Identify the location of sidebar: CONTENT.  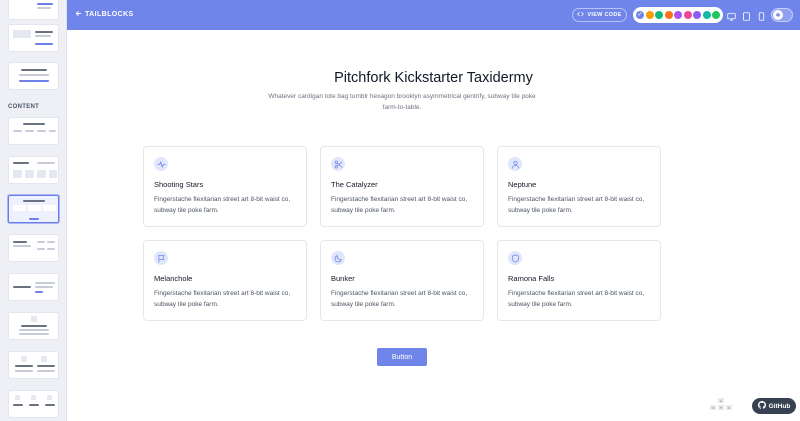
(33, 210).